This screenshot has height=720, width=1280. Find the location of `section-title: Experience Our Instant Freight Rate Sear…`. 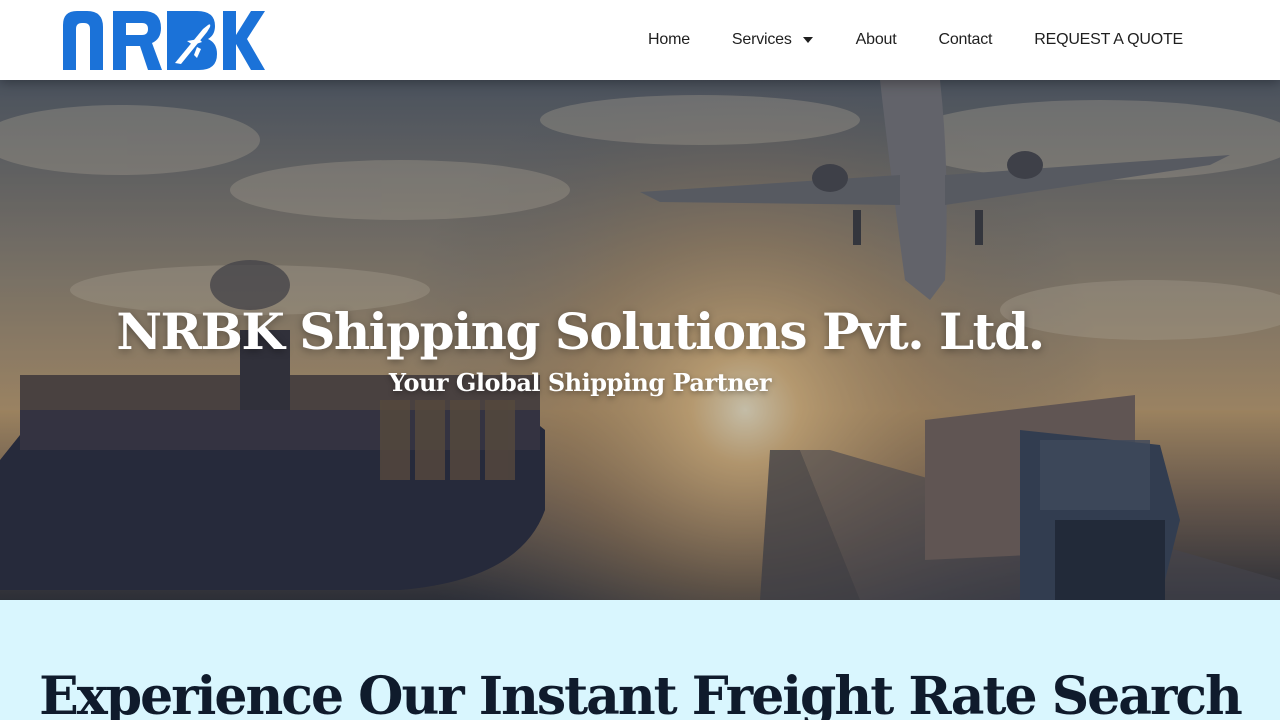

section-title: Experience Our Instant Freight Rate Sear… is located at coordinates (641, 693).